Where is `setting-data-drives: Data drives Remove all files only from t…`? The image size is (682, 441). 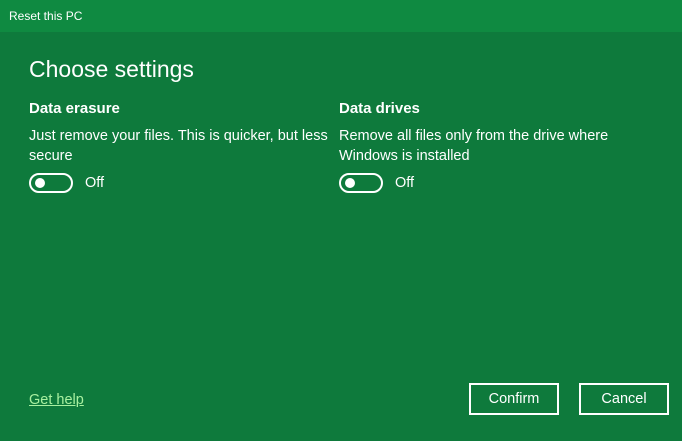
setting-data-drives: Data drives Remove all files only from t… is located at coordinates (484, 133).